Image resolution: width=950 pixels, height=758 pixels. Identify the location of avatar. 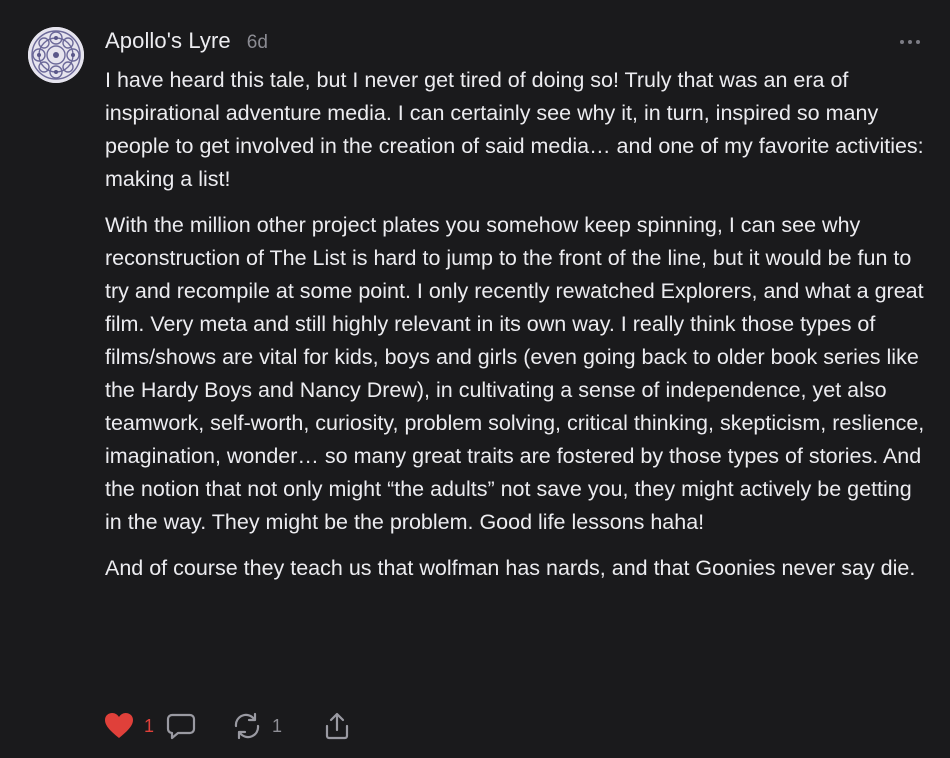
(56, 55).